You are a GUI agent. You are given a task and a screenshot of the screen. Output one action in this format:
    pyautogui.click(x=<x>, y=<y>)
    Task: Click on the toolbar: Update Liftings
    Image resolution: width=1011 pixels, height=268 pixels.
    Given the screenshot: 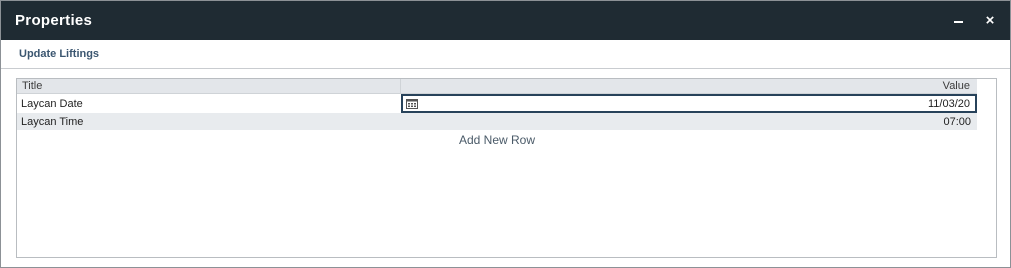 What is the action you would take?
    pyautogui.click(x=505, y=54)
    